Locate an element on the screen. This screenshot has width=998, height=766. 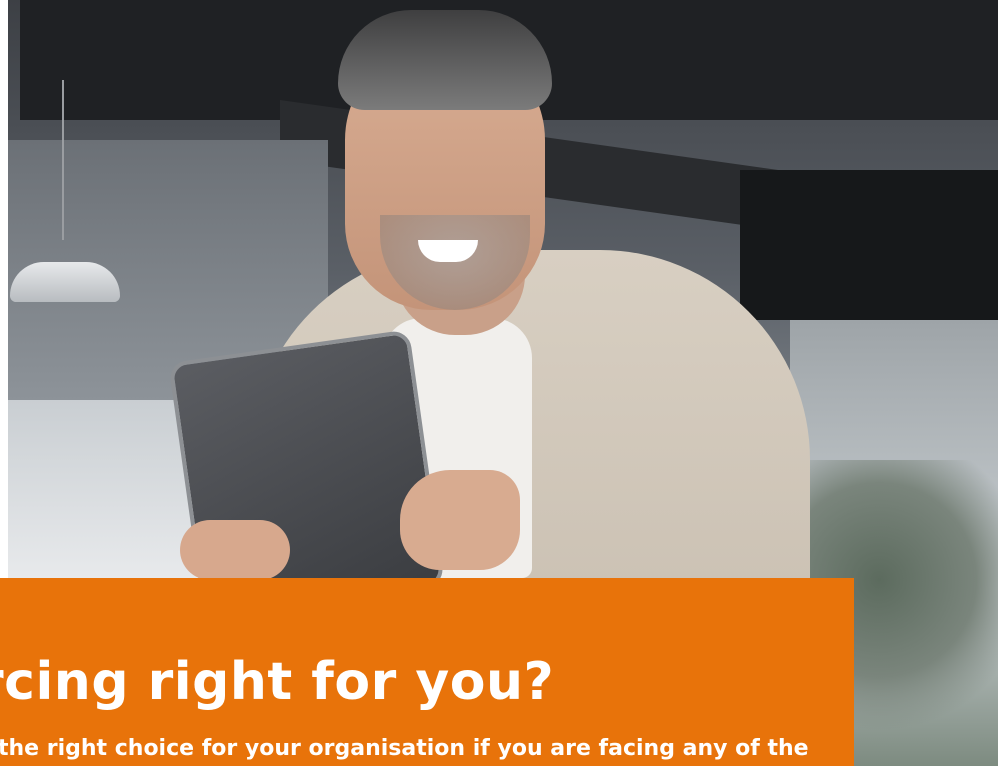
hero-headline: rcing right for you? is located at coordinates (277, 682).